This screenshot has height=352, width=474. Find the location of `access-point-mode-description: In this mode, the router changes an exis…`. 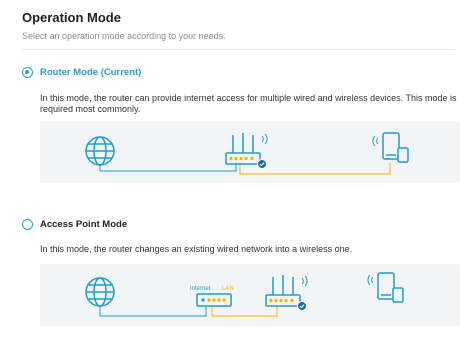

access-point-mode-description: In this mode, the router changes an exis… is located at coordinates (196, 249).